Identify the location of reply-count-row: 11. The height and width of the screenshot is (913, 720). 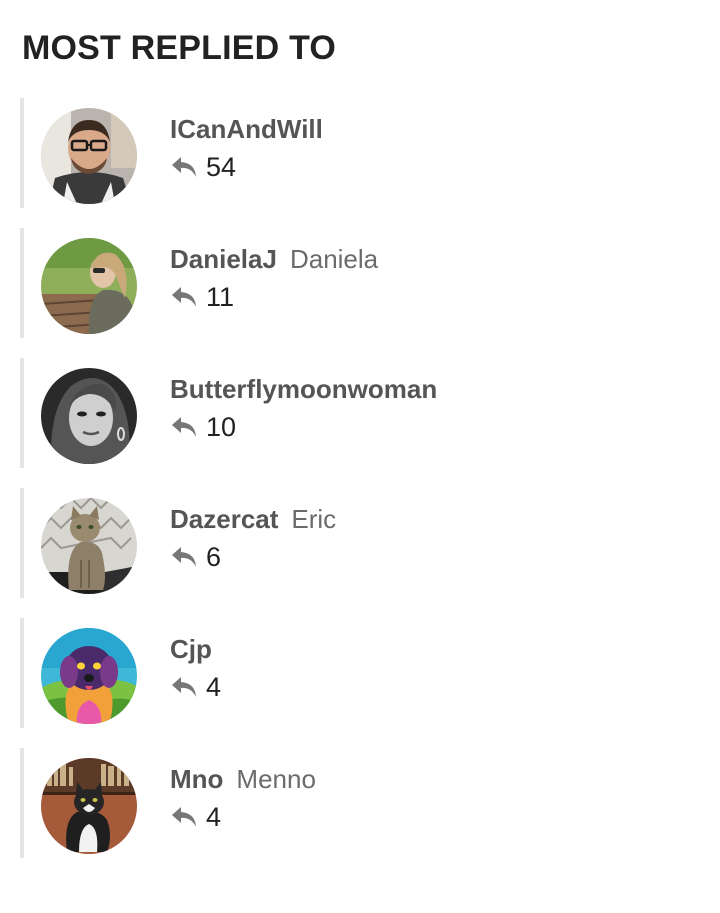
(202, 297).